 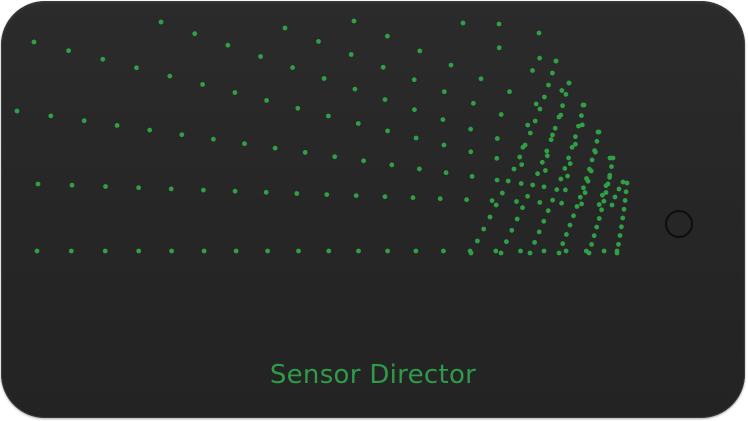 What do you see at coordinates (679, 224) in the screenshot?
I see `home-button` at bounding box center [679, 224].